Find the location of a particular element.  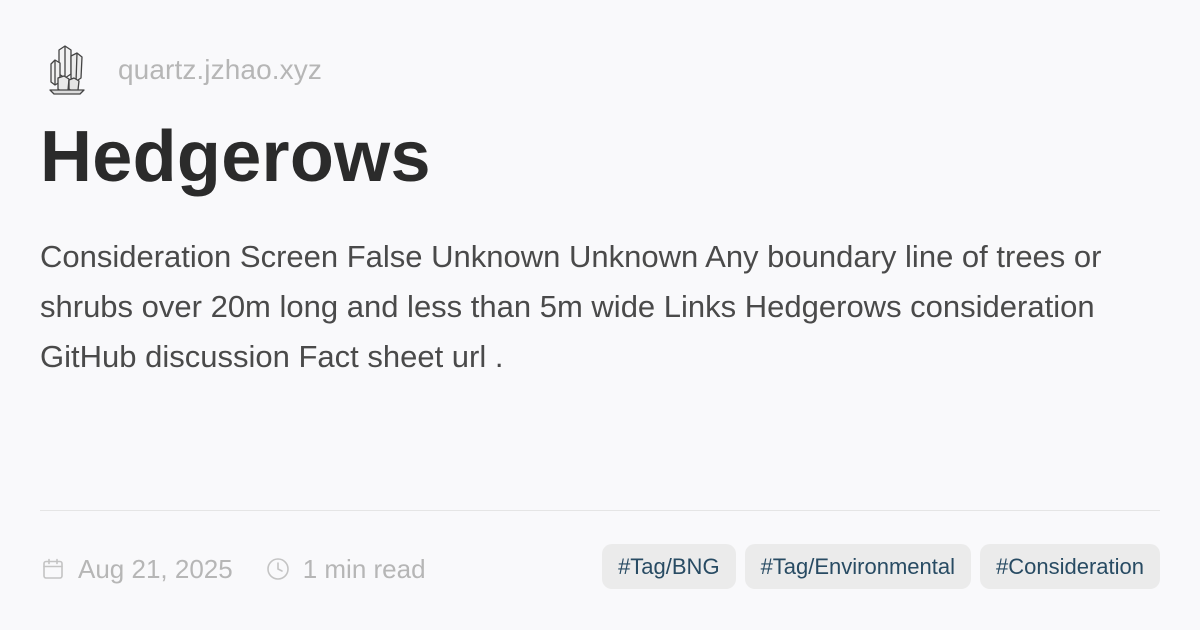

page-title: Hedgerows is located at coordinates (235, 157).